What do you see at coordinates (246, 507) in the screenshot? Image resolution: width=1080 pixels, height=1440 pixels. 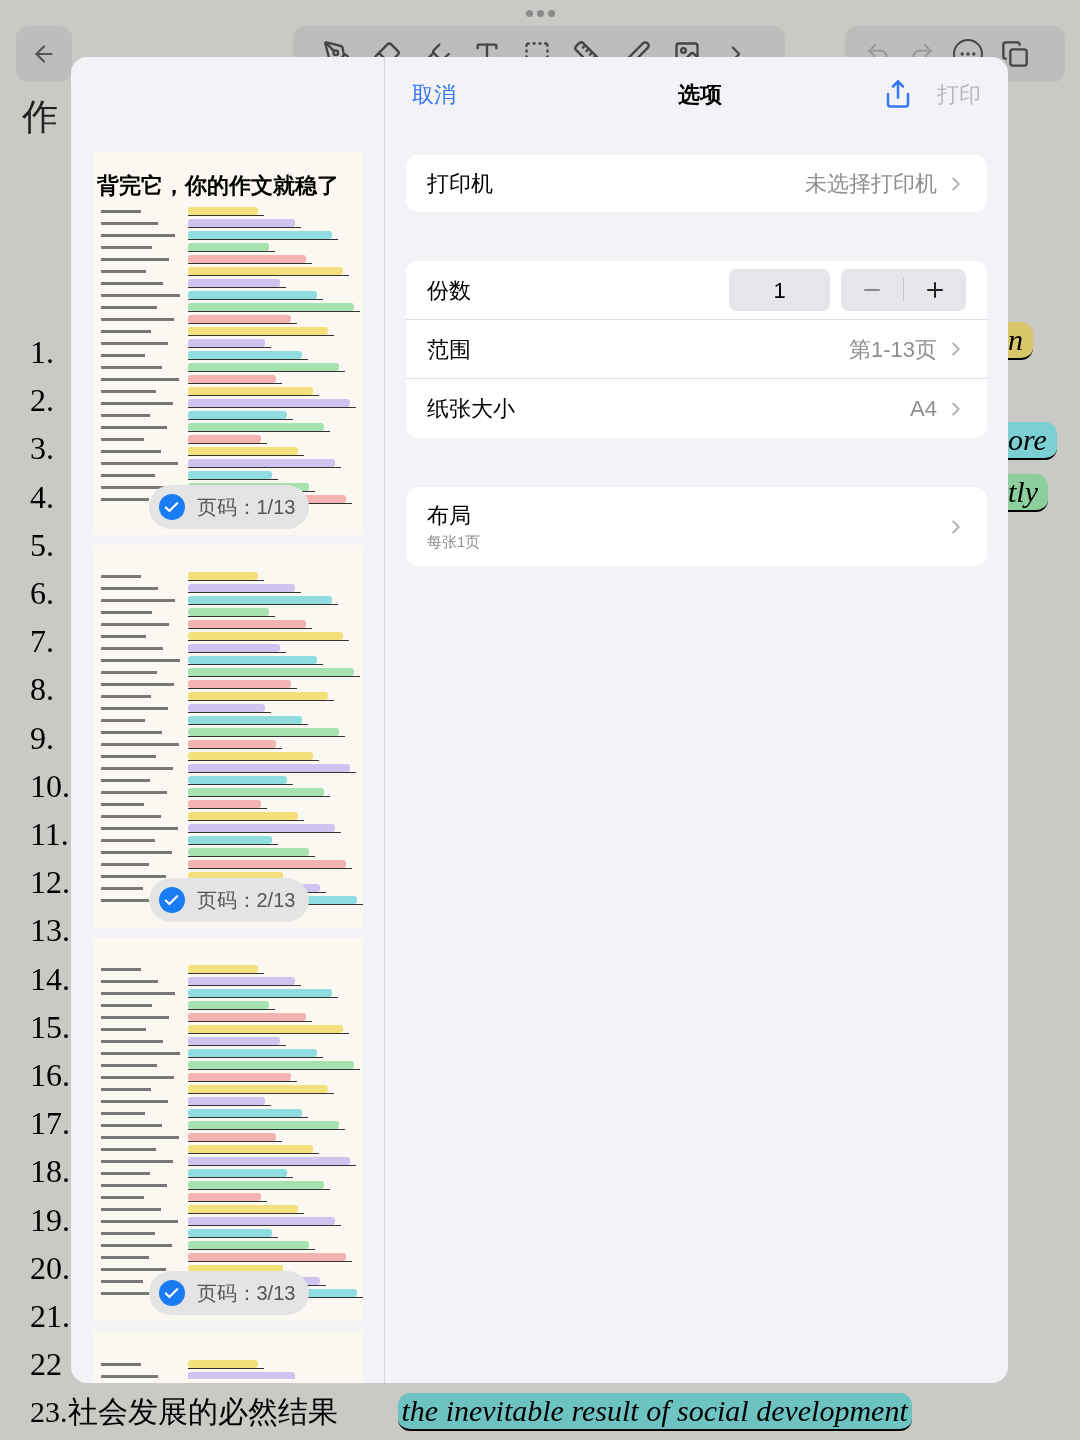 I see `page-number-label: 页码：1/13` at bounding box center [246, 507].